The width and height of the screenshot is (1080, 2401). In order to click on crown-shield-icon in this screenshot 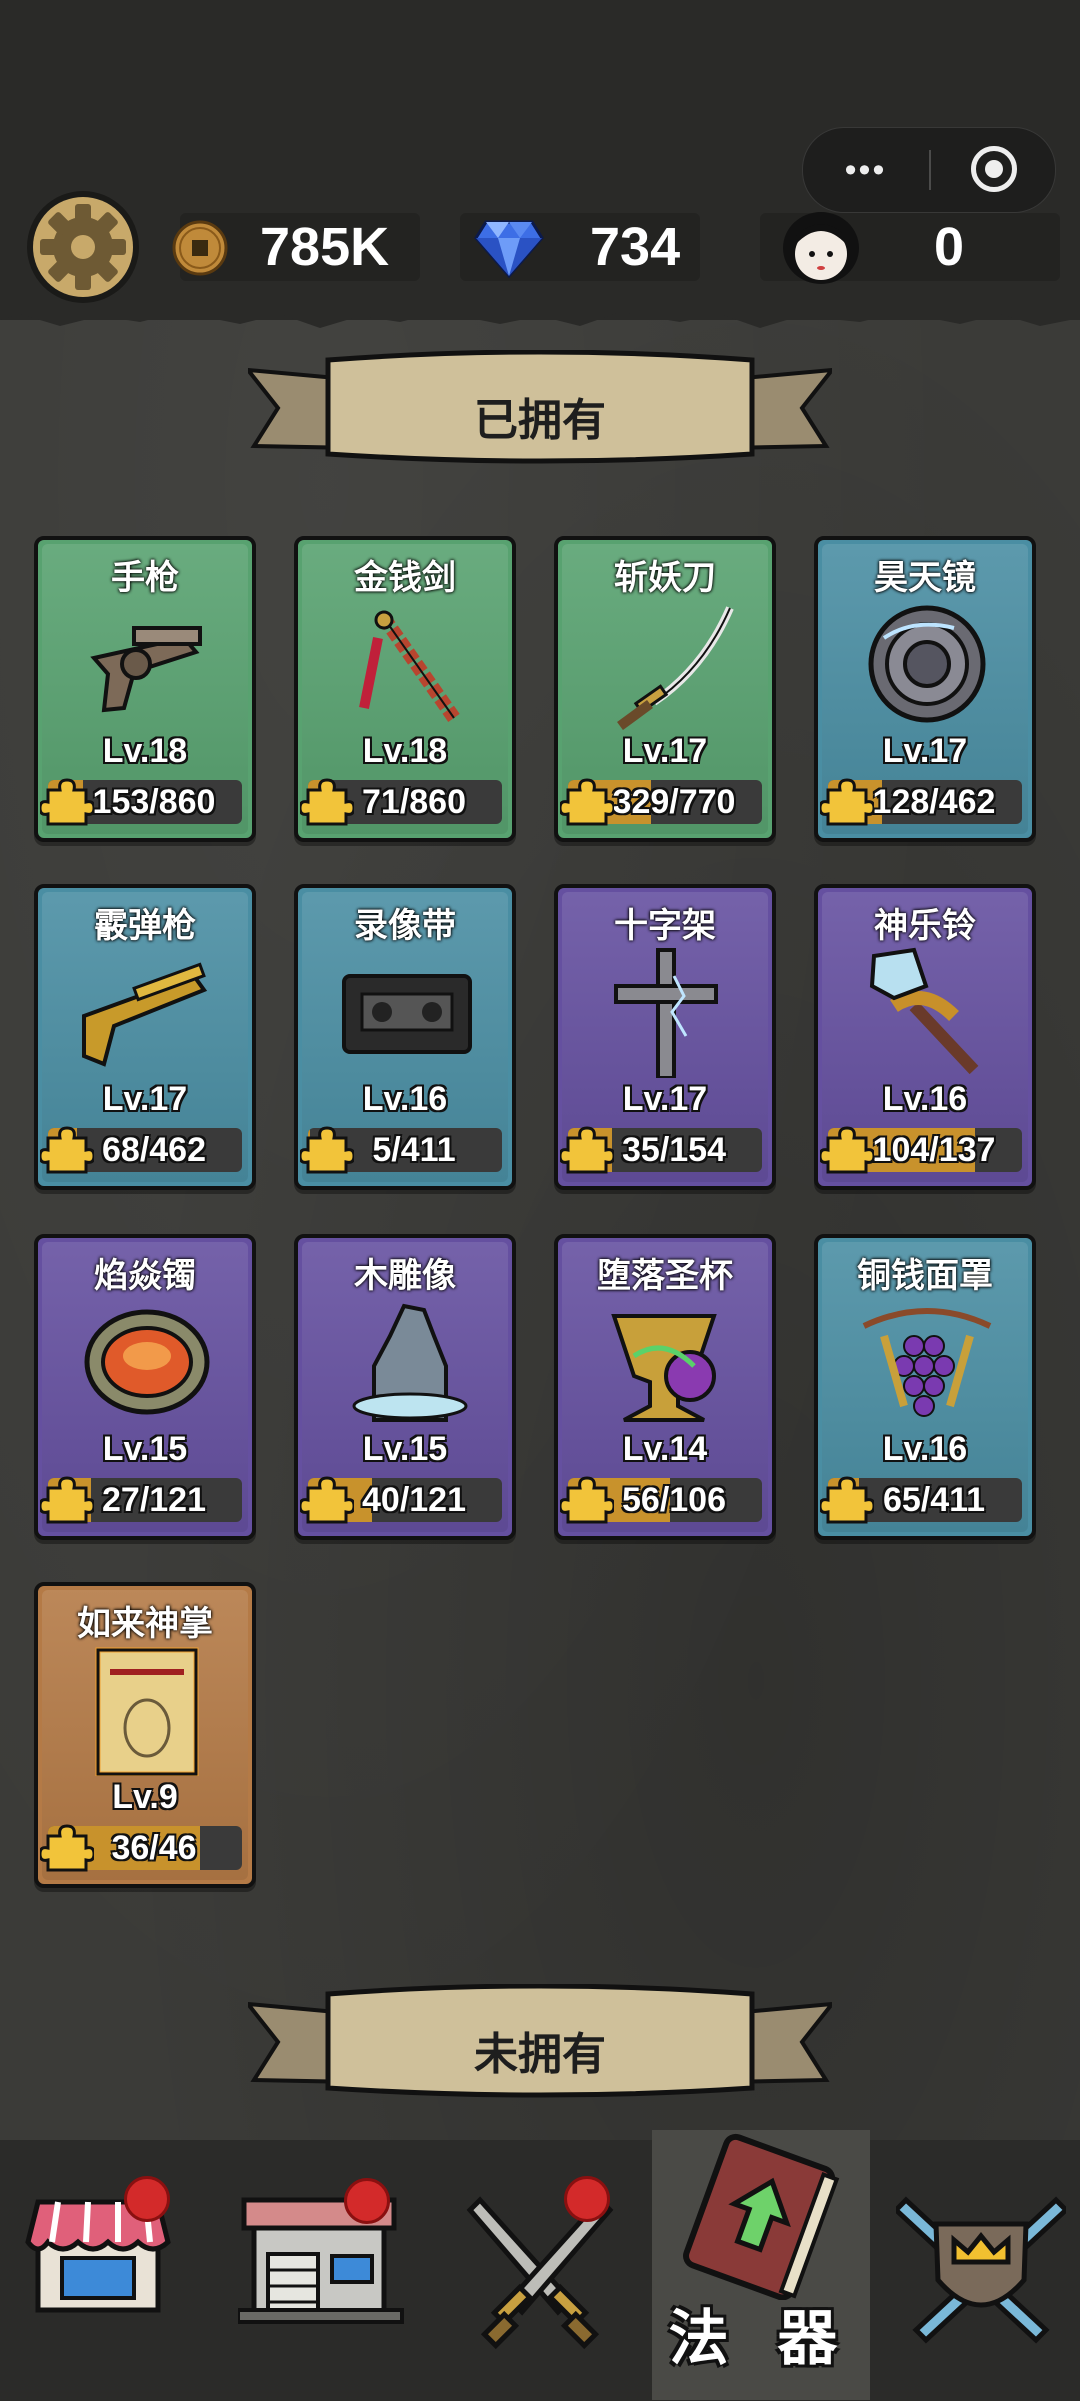, I will do `click(981, 2270)`.